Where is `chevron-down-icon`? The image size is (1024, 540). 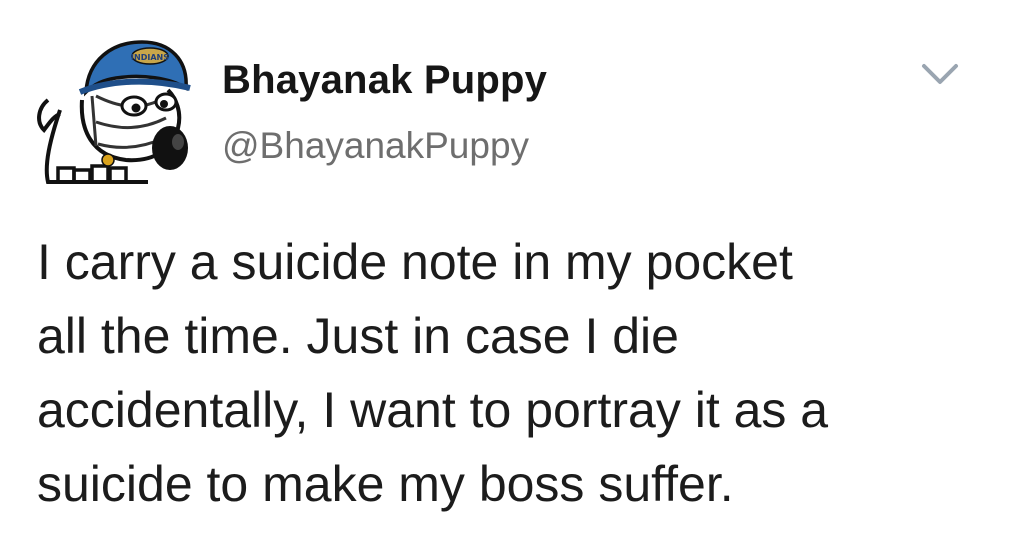 chevron-down-icon is located at coordinates (940, 74).